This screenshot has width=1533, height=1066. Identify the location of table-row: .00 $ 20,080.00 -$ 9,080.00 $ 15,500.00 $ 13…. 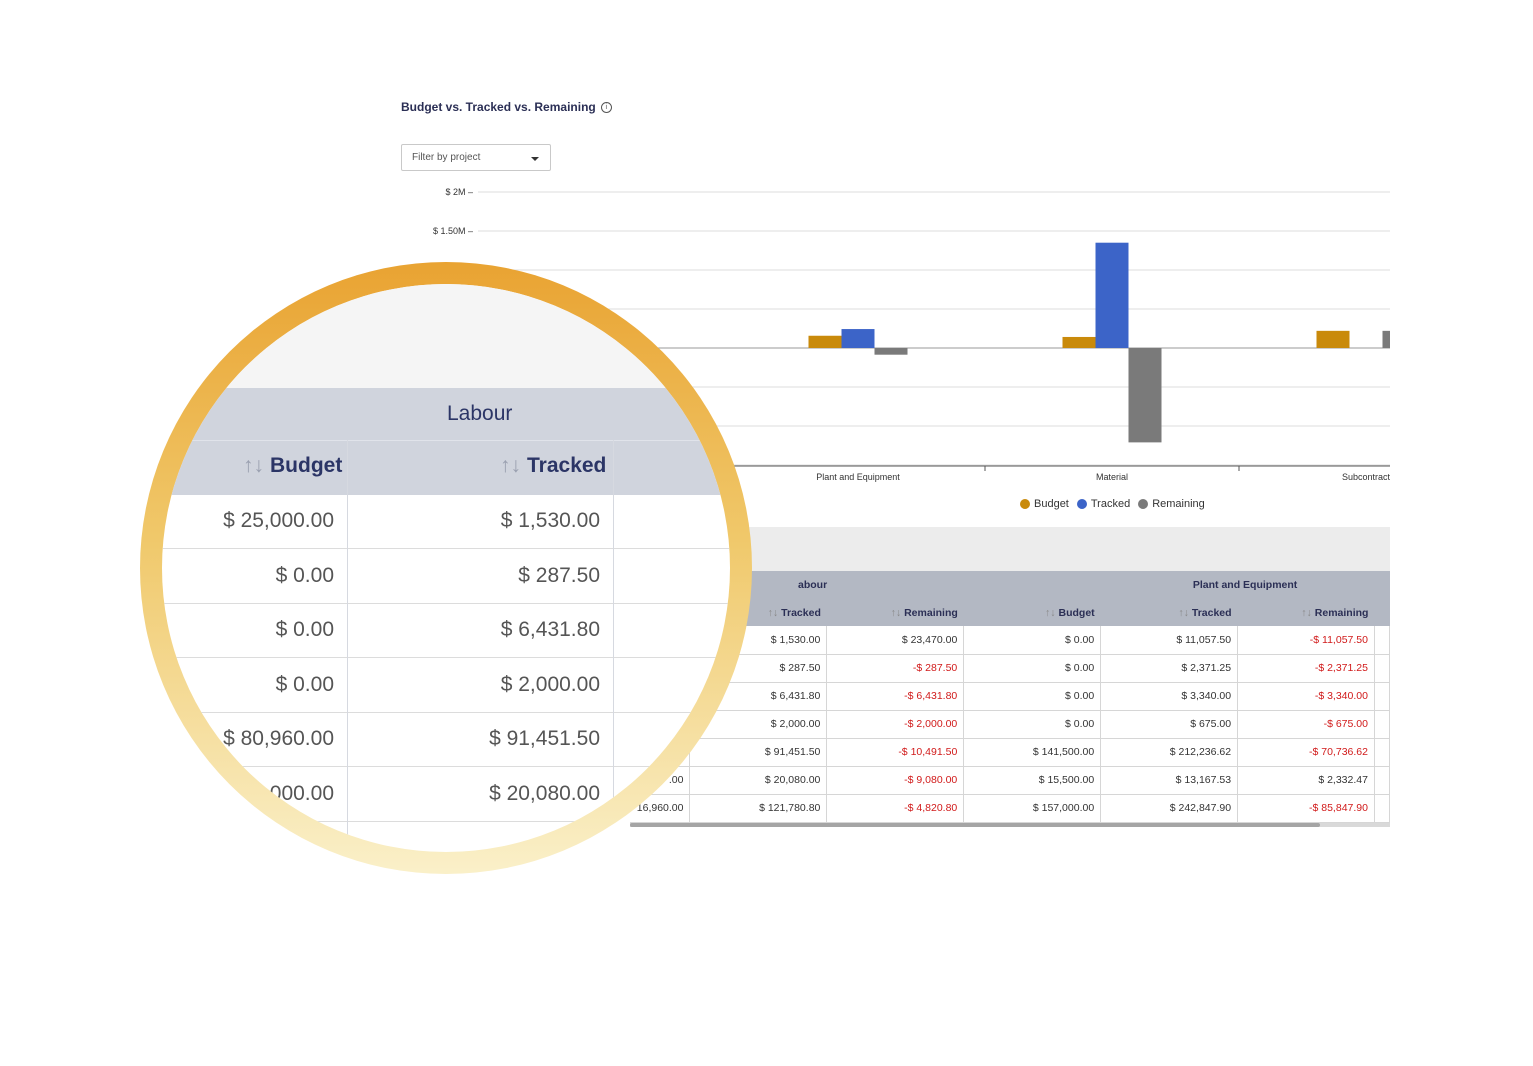
(1010, 780).